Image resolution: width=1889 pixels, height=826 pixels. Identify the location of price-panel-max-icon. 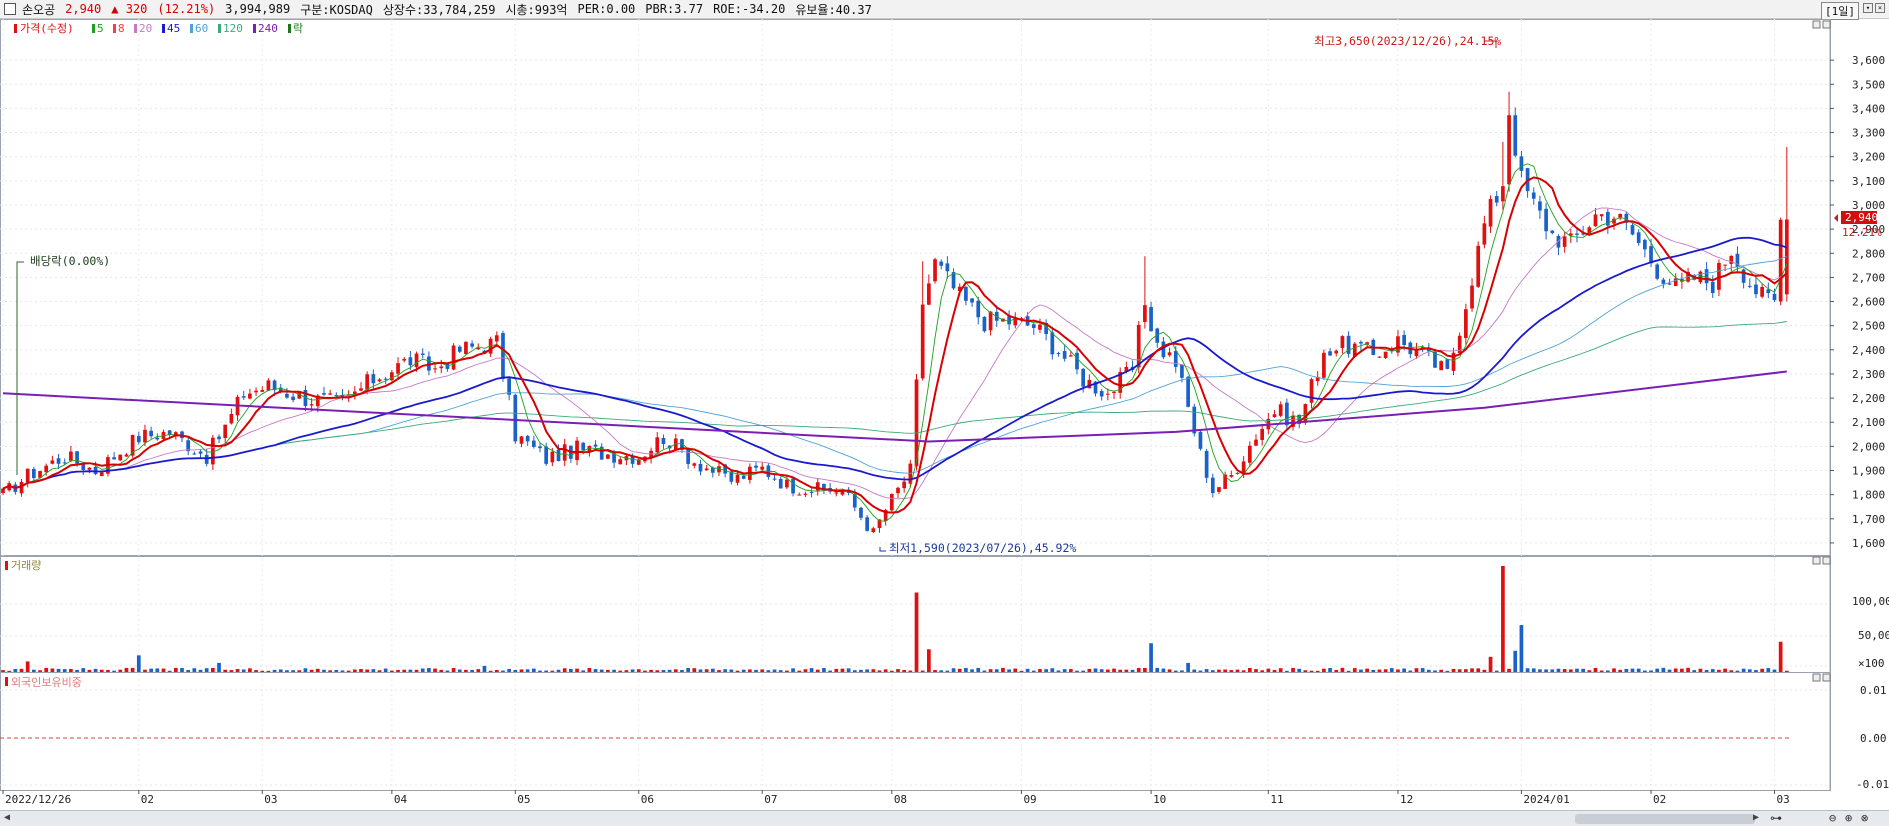
(1816, 24).